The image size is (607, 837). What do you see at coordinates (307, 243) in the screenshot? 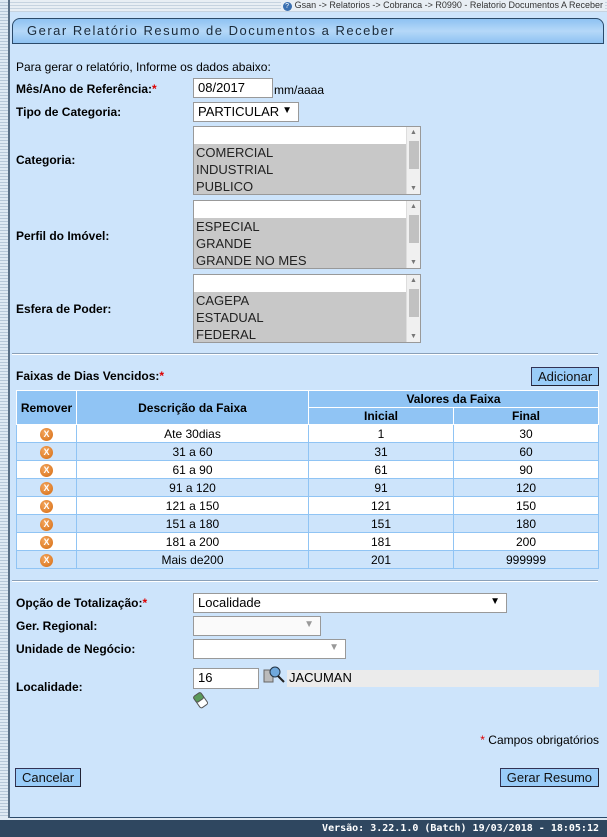
I see `list-option: GRANDE` at bounding box center [307, 243].